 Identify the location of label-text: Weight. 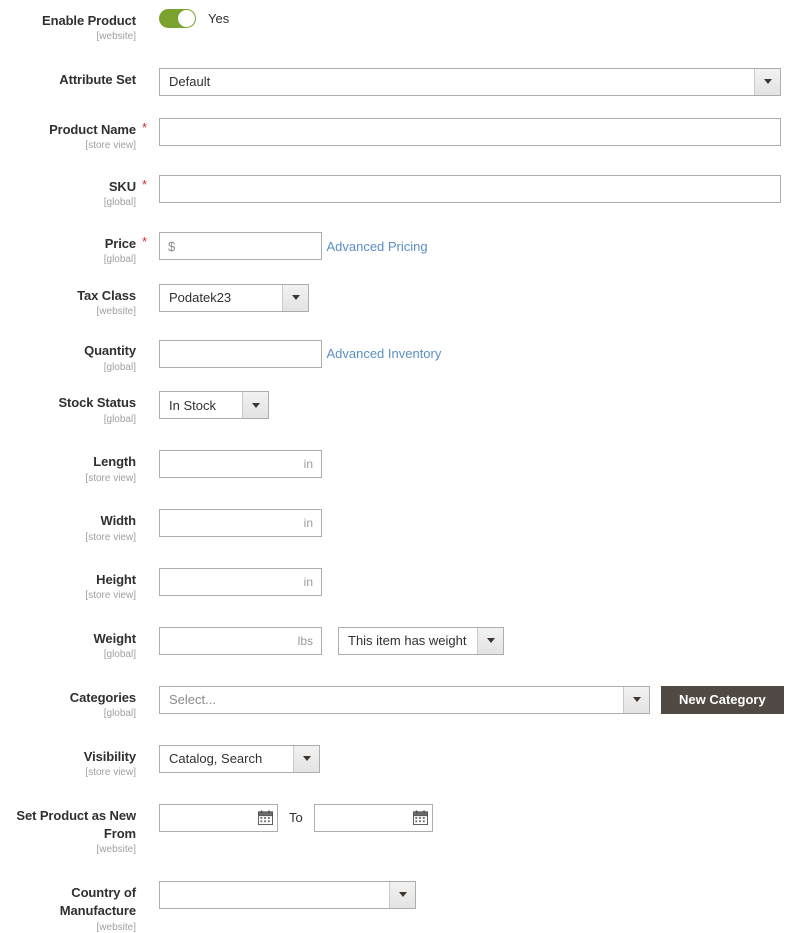
(115, 638).